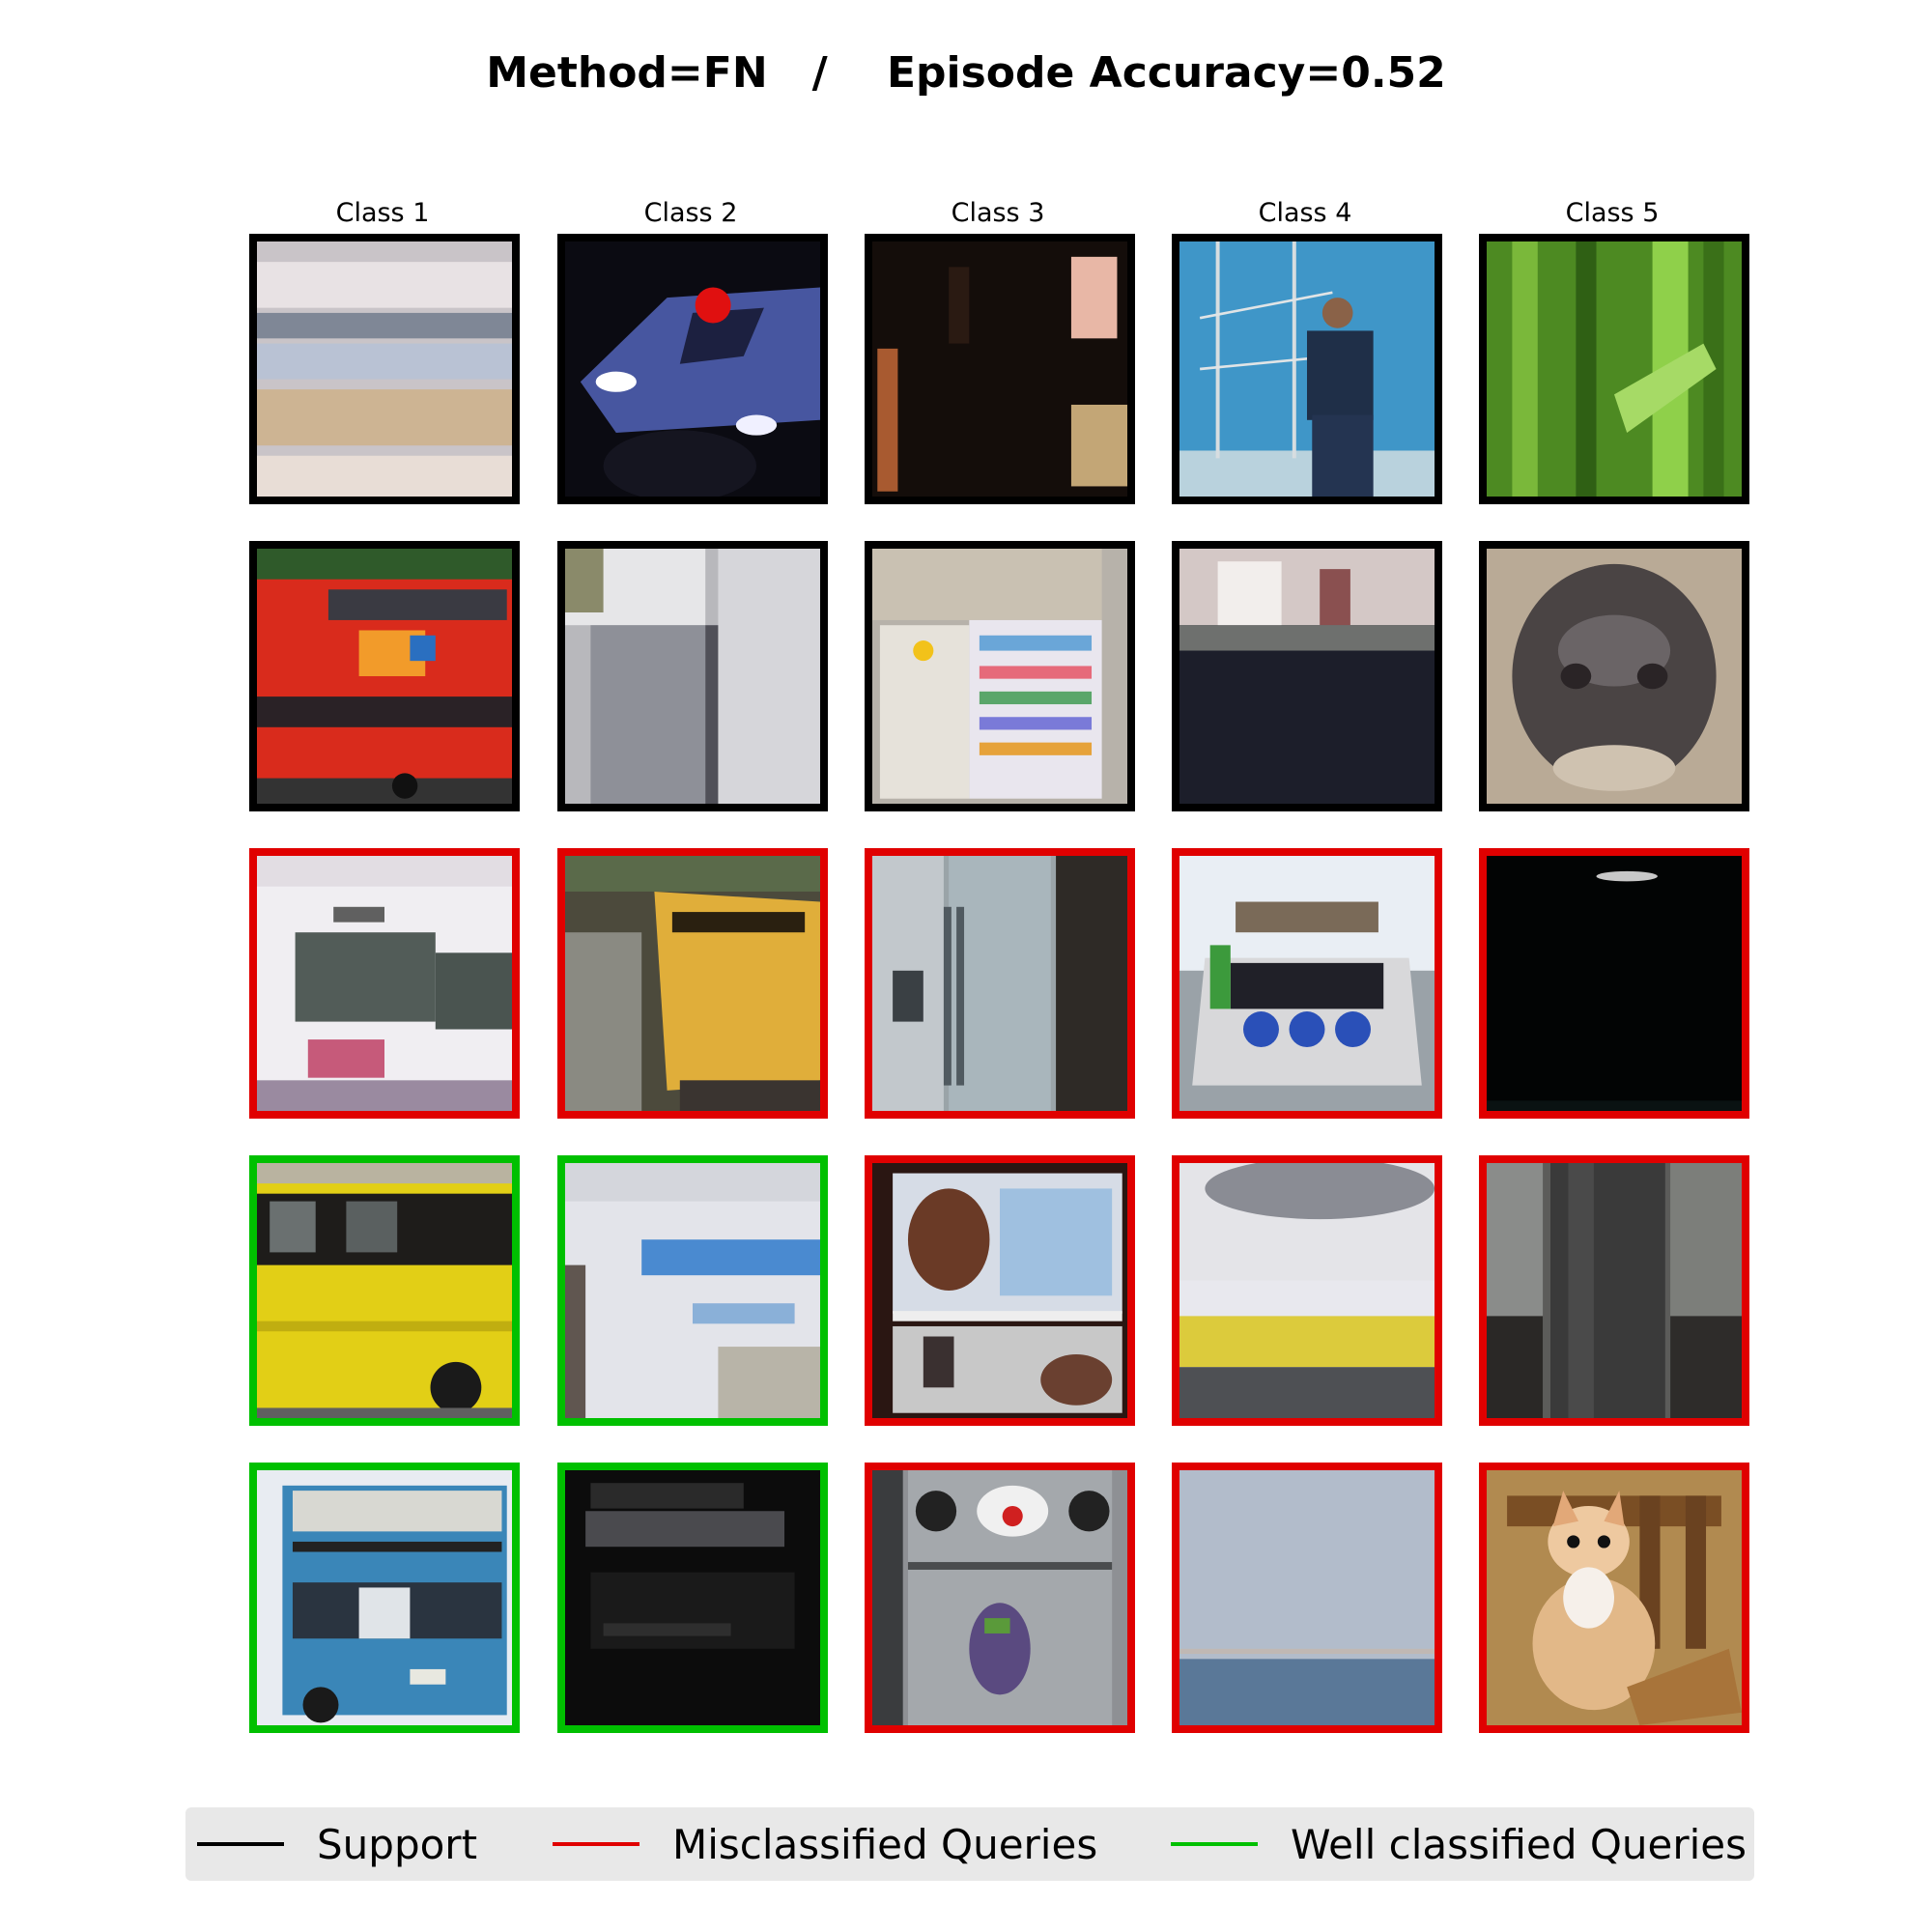  What do you see at coordinates (885, 1844) in the screenshot?
I see `legend-label-misclassified: Misclassified Queries` at bounding box center [885, 1844].